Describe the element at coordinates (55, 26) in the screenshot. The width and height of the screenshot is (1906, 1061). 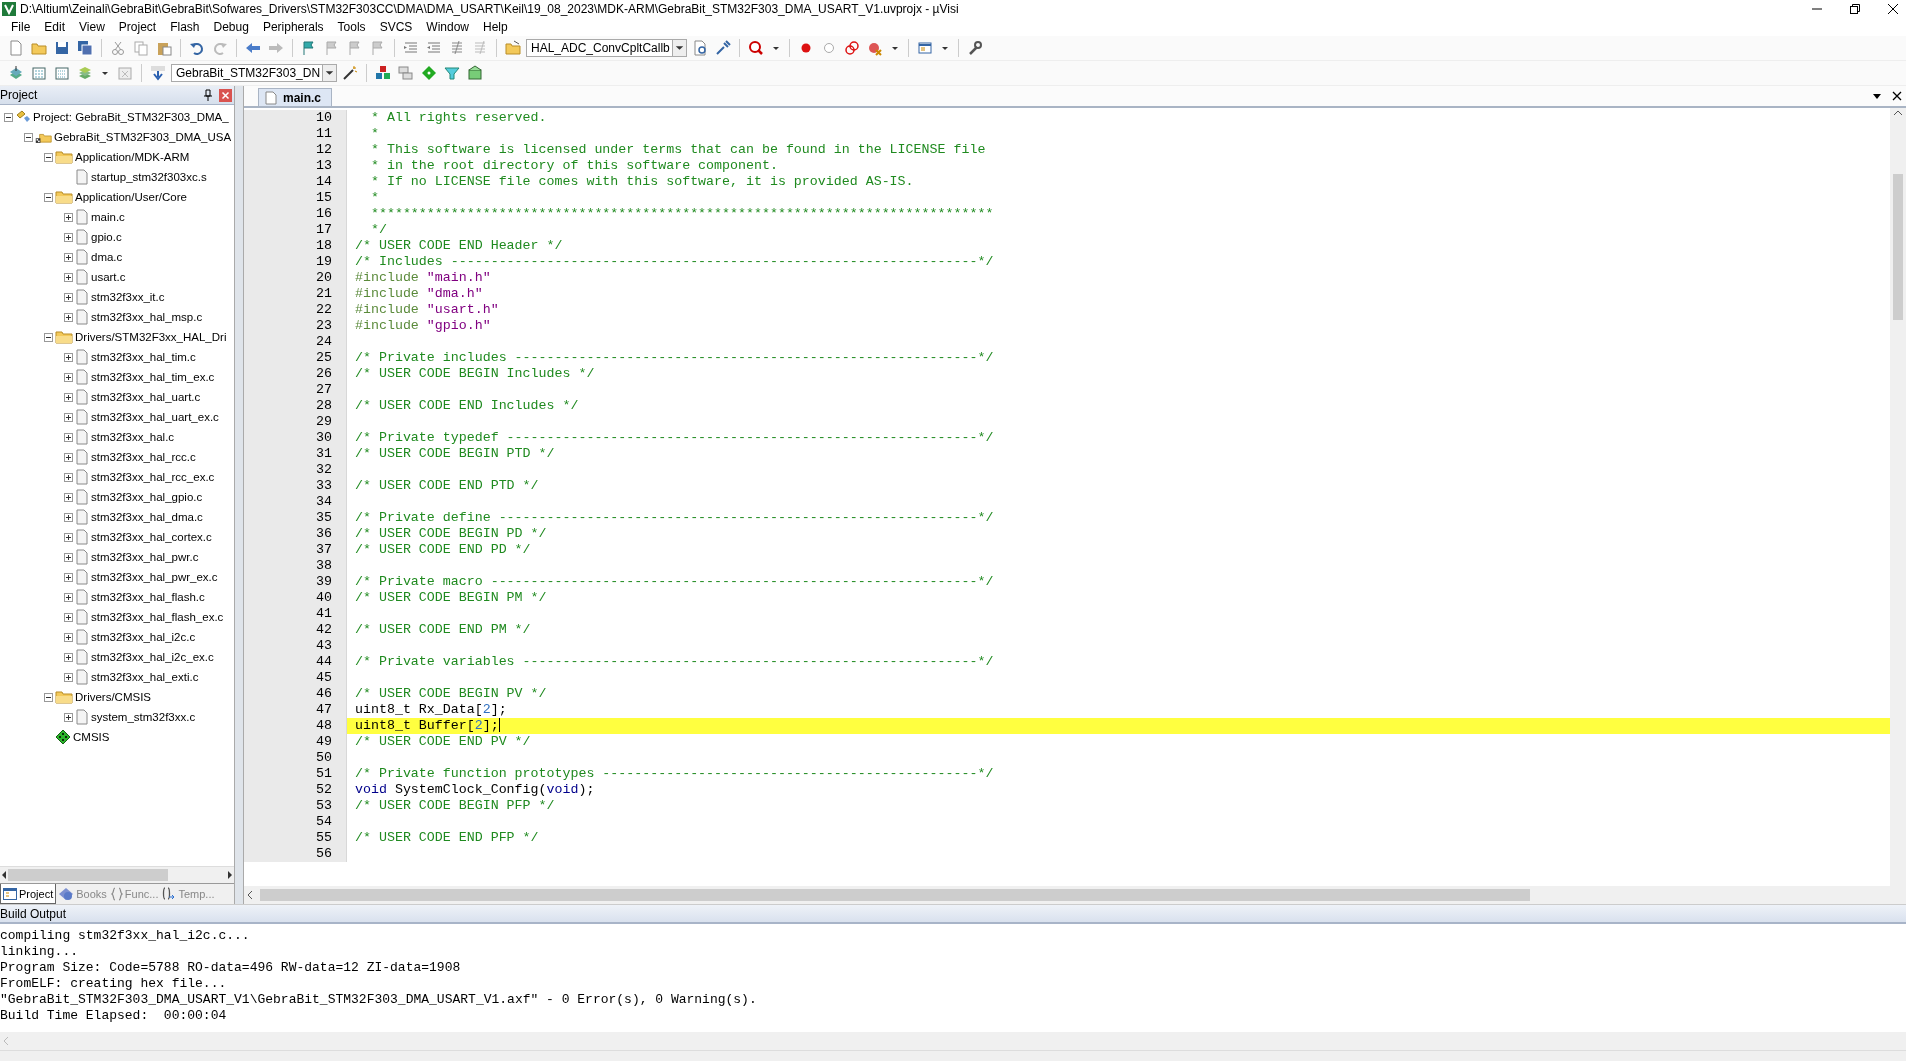
I see `menu-item: Edit` at that location.